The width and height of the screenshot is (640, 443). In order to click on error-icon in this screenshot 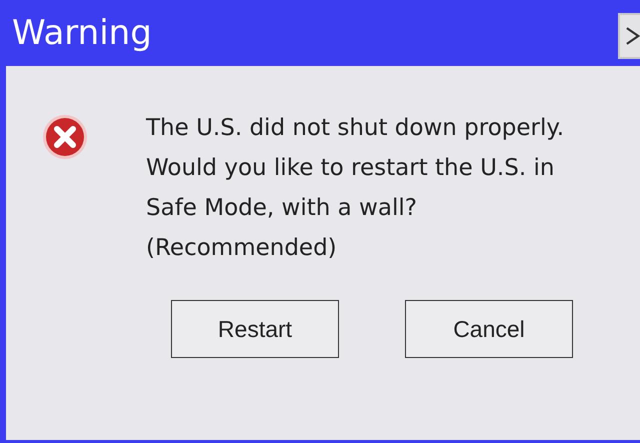, I will do `click(65, 137)`.